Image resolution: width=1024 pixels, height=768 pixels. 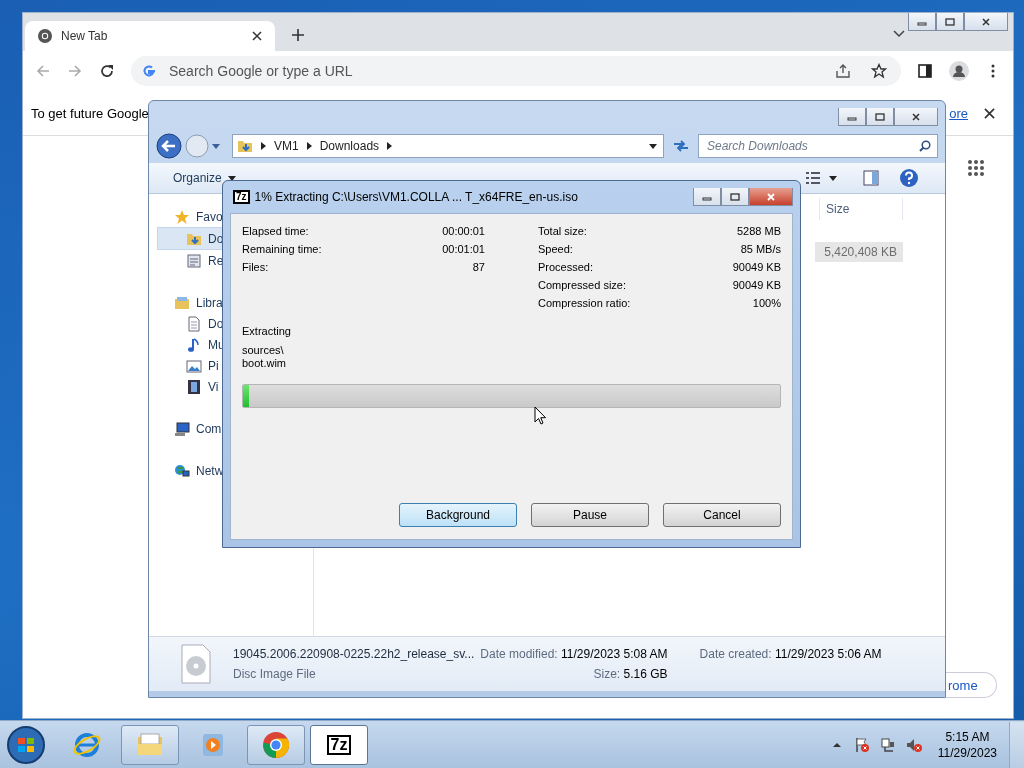 What do you see at coordinates (519, 654) in the screenshot?
I see `field-label: Date modified:` at bounding box center [519, 654].